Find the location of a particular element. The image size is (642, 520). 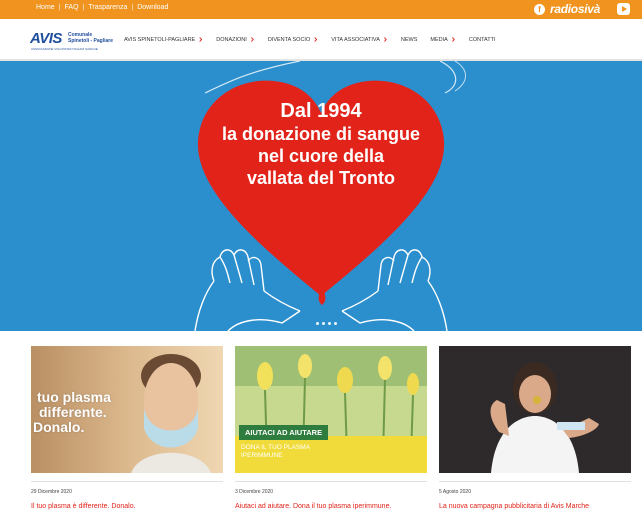

news-card-image is located at coordinates (535, 409).